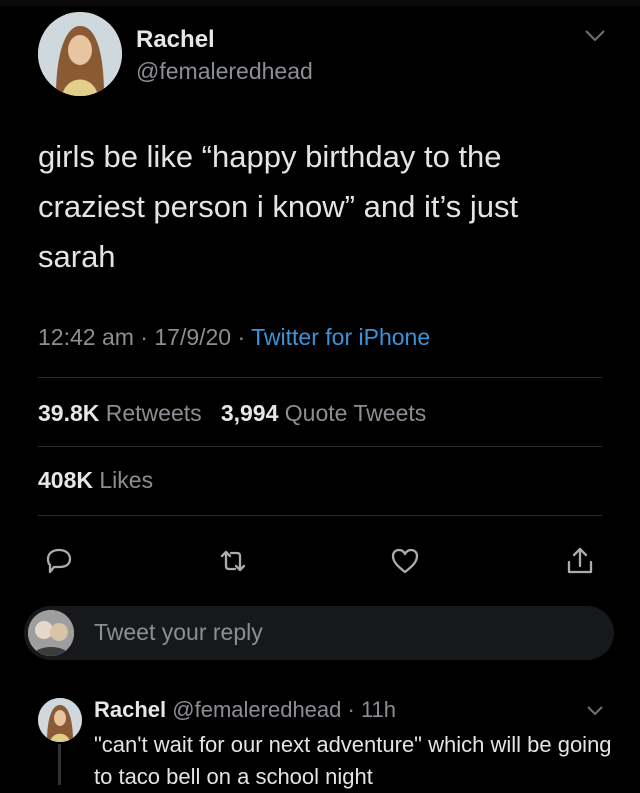 This screenshot has height=793, width=640. Describe the element at coordinates (60, 720) in the screenshot. I see `reply-author-avatar` at that location.